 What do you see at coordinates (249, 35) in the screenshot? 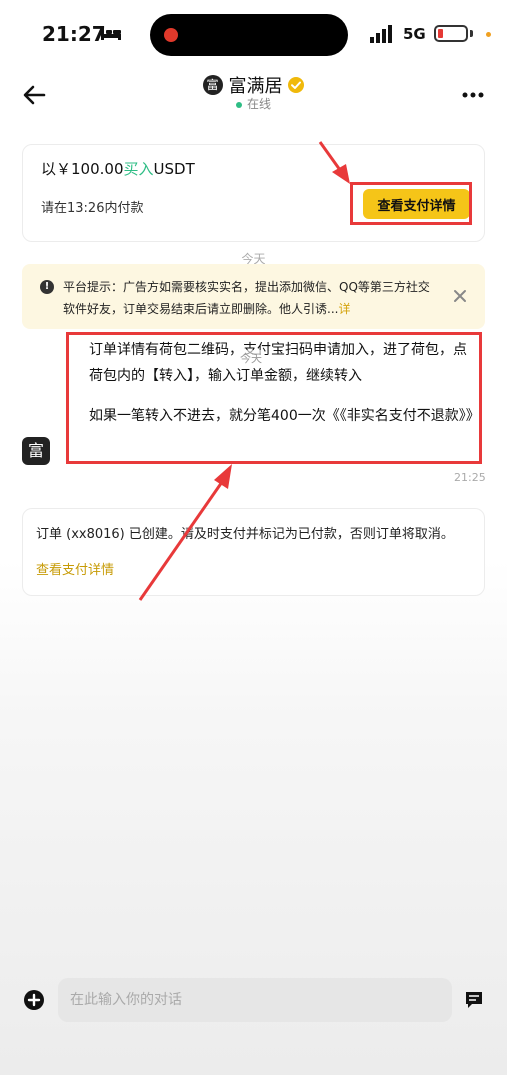
I see `dynamic-island` at bounding box center [249, 35].